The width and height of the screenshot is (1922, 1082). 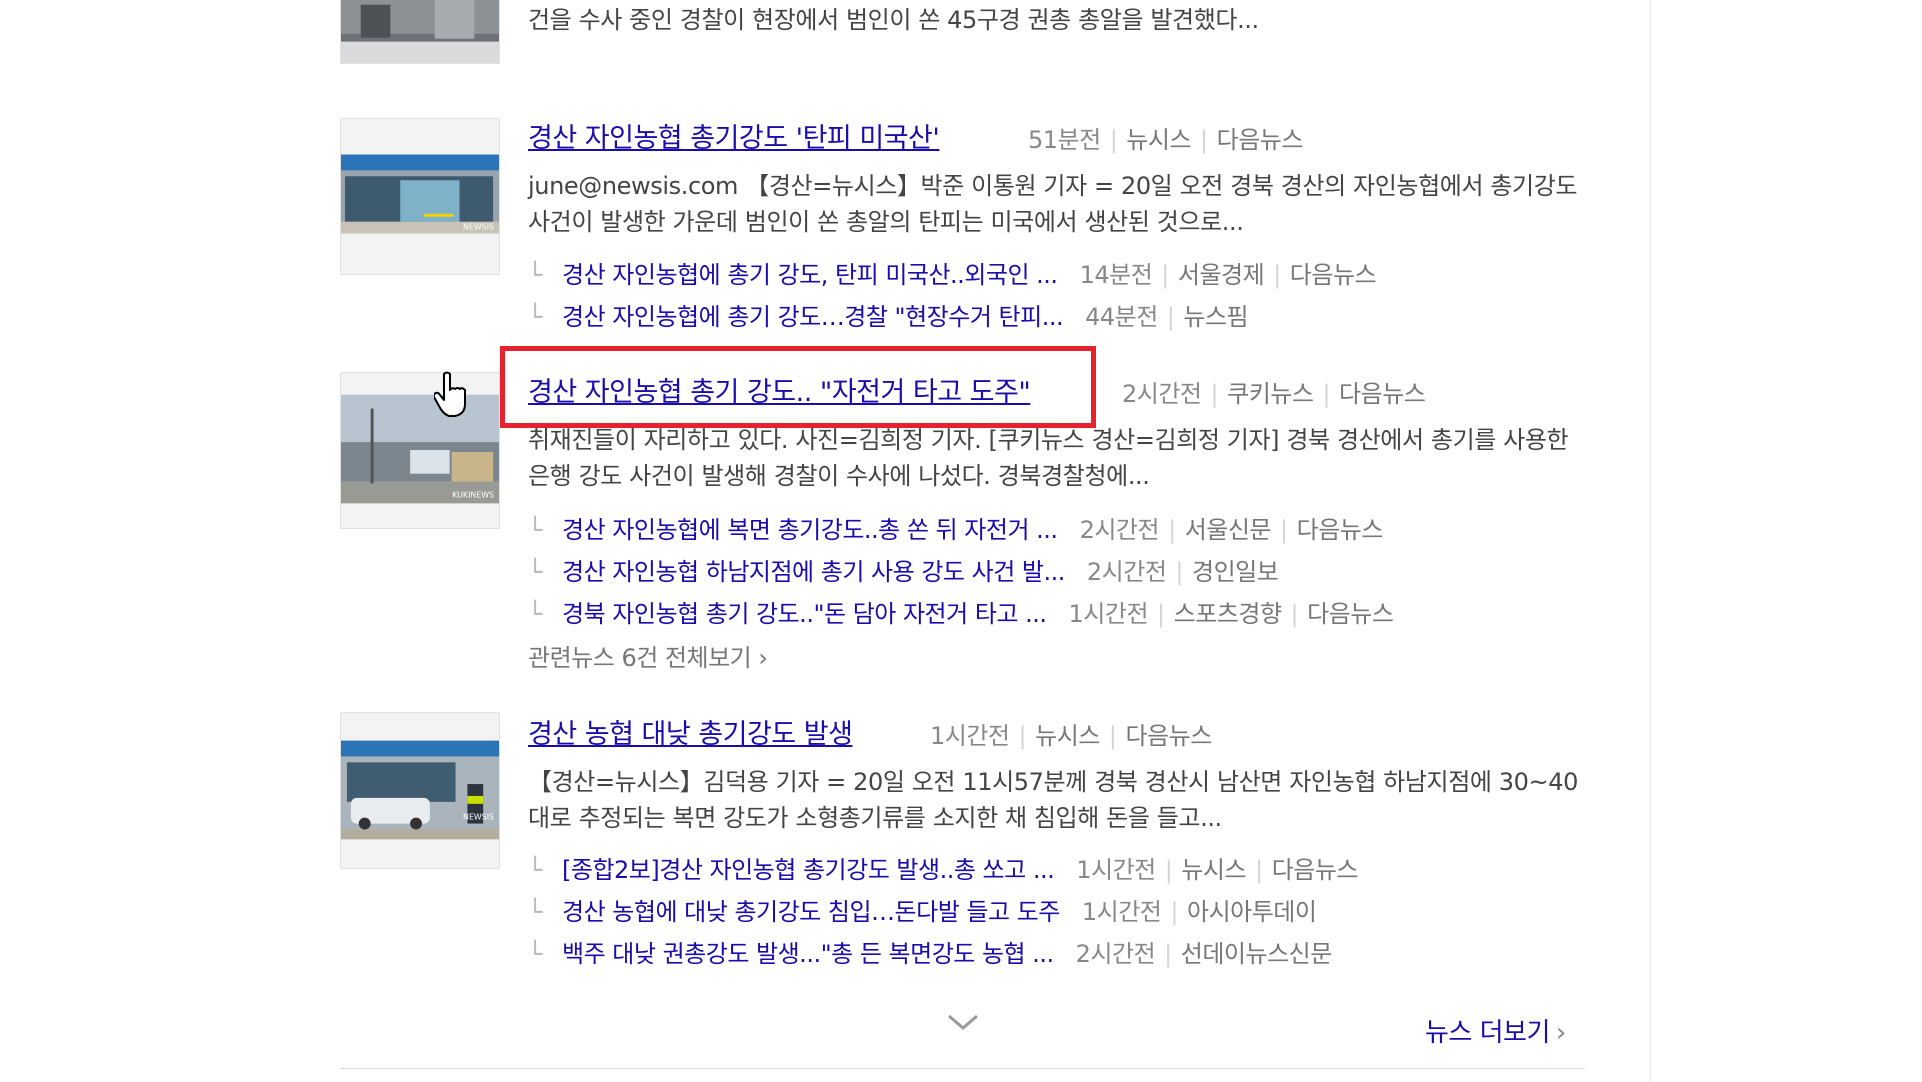 I want to click on news-more-label: 뉴스 더보기, so click(x=1487, y=1033).